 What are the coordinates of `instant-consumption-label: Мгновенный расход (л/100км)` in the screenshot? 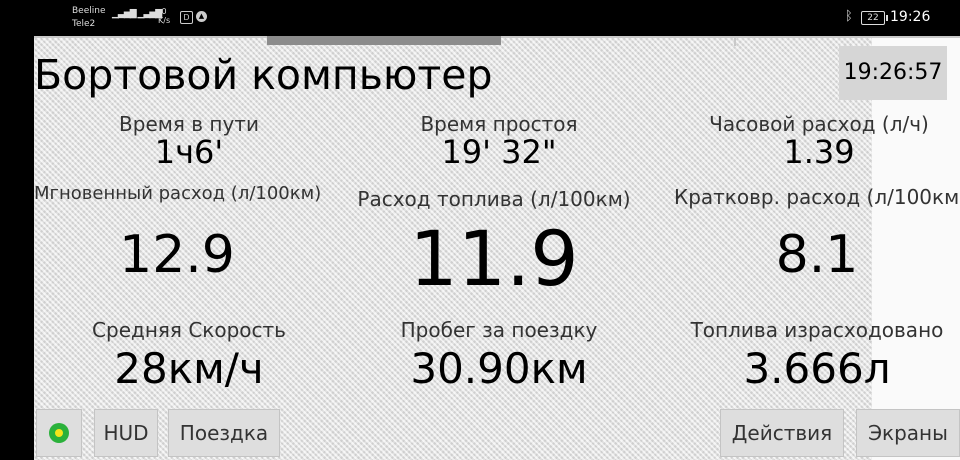 It's located at (178, 193).